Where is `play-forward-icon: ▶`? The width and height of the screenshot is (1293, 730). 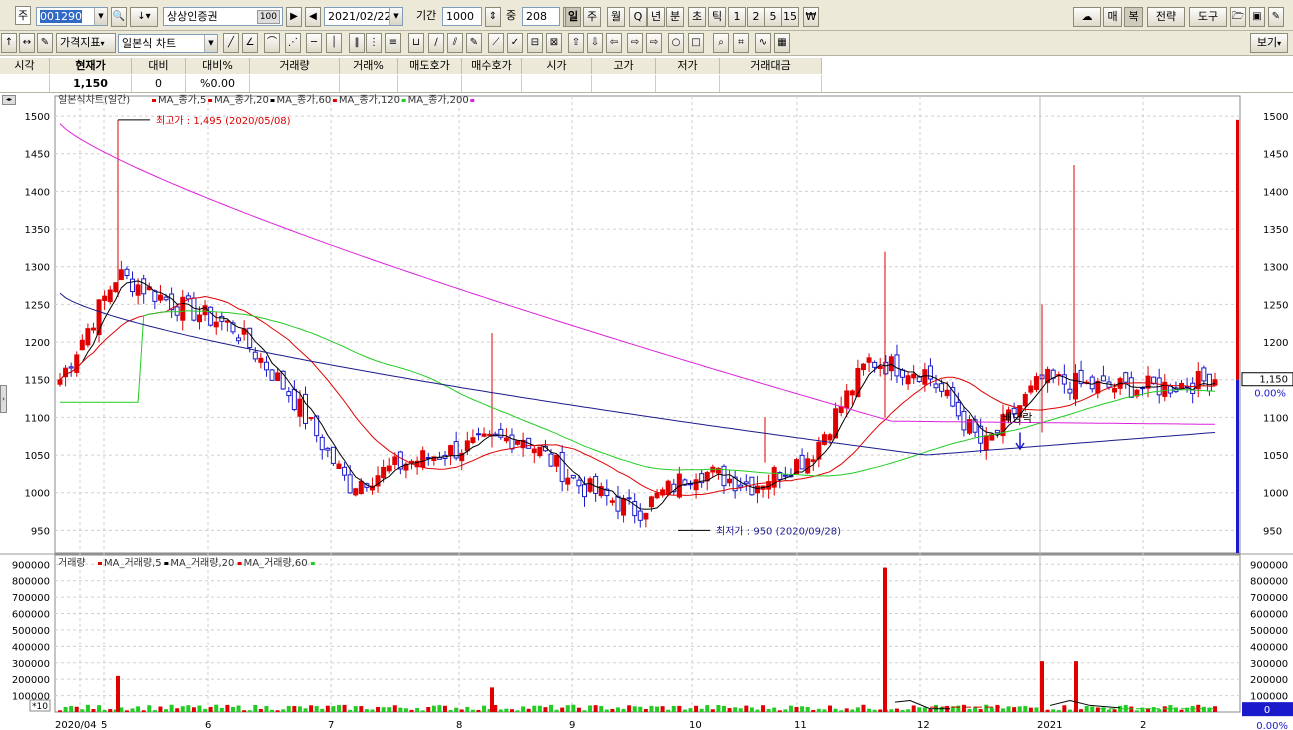
play-forward-icon: ▶ is located at coordinates (294, 17).